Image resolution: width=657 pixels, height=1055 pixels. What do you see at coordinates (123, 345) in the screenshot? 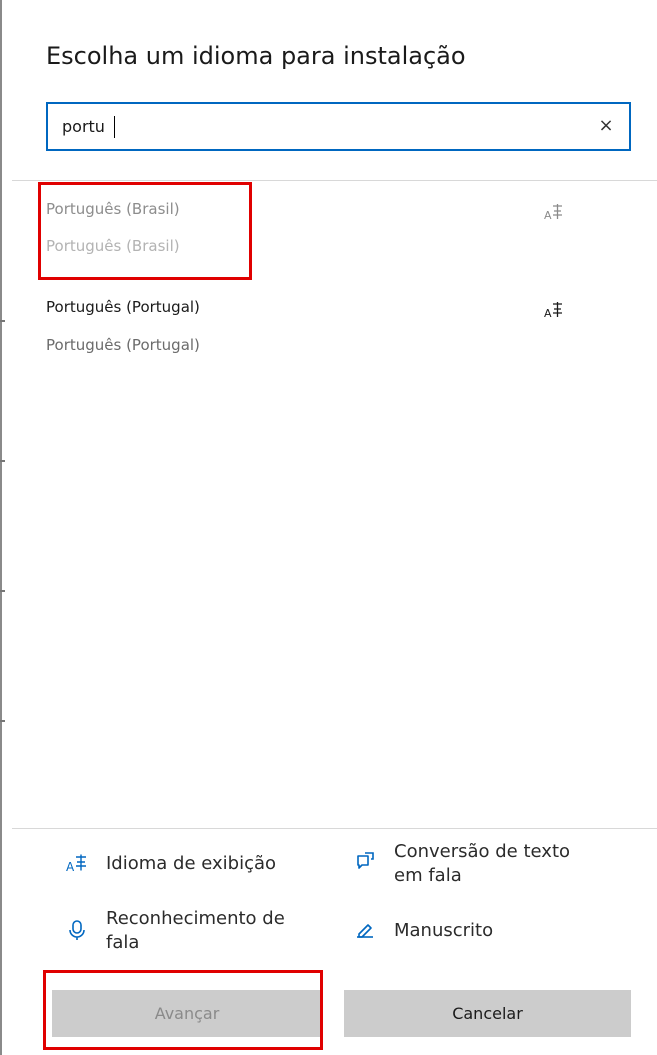
I see `language-native-name: Português (Portugal)` at bounding box center [123, 345].